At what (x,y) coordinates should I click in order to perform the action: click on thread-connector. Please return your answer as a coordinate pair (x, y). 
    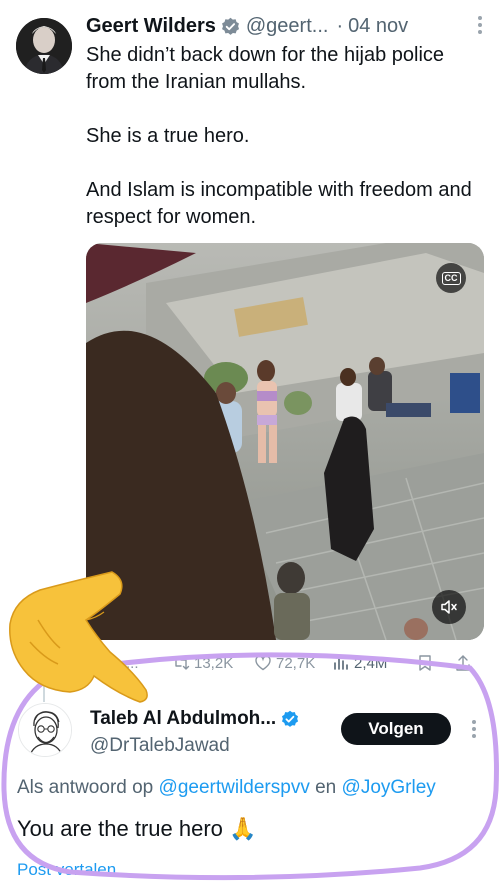
    Looking at the image, I should click on (44, 693).